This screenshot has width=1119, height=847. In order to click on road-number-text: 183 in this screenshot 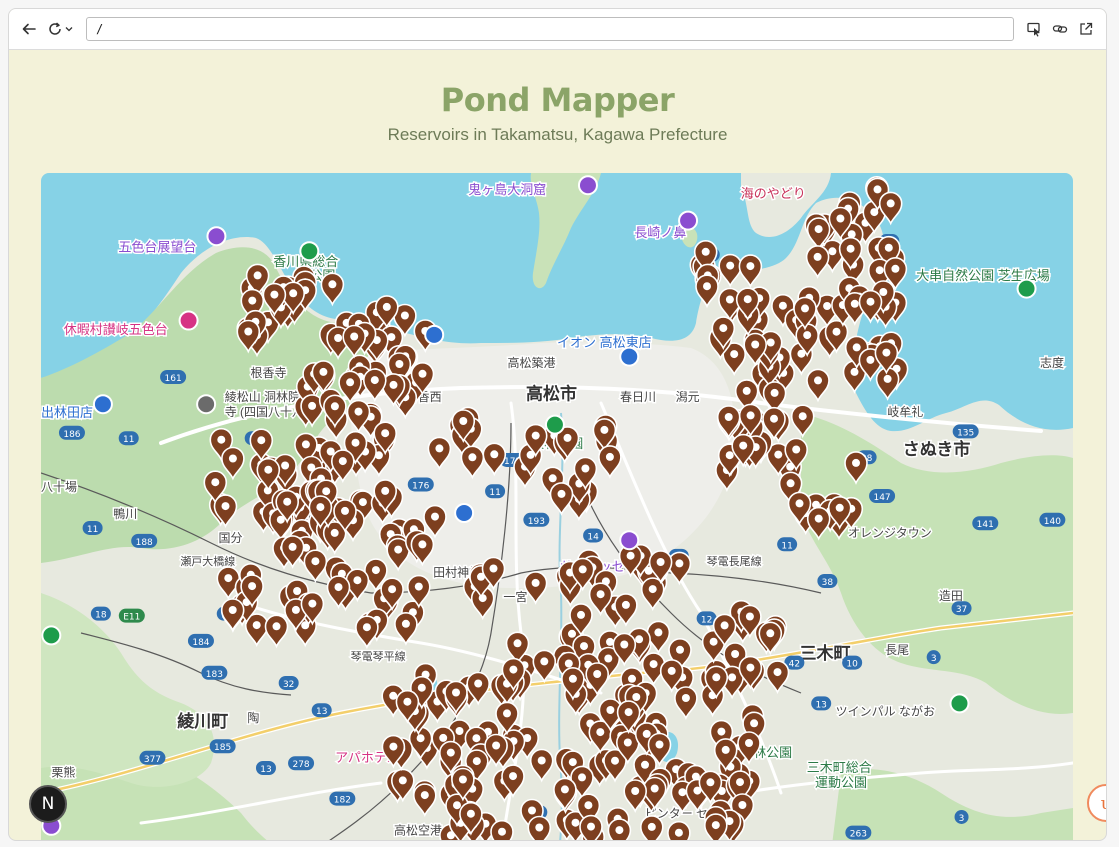, I will do `click(214, 675)`.